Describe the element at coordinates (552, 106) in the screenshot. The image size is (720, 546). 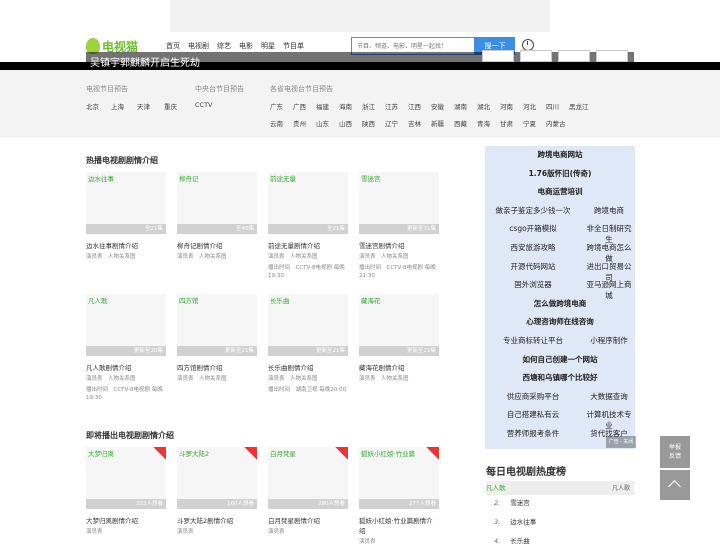
I see `province-link: 四川` at that location.